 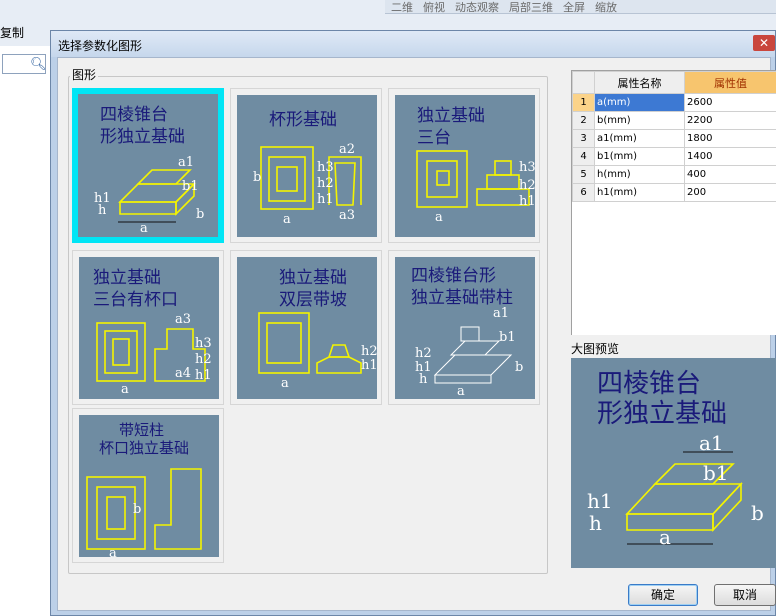 I want to click on preview-caption-line2: 形独立基础, so click(x=662, y=414).